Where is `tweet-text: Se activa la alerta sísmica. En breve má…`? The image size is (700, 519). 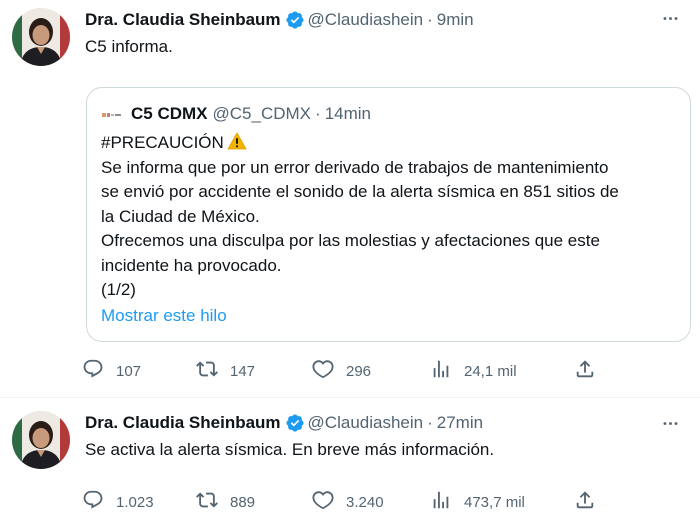
tweet-text: Se activa la alerta sísmica. En breve má… is located at coordinates (290, 449).